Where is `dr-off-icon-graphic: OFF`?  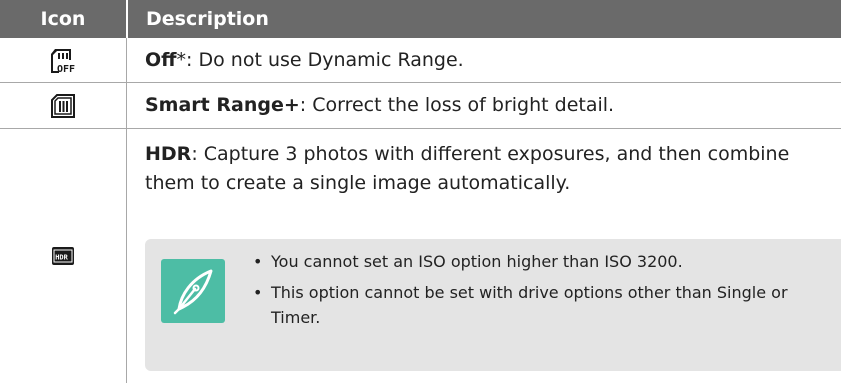 dr-off-icon-graphic: OFF is located at coordinates (63, 61).